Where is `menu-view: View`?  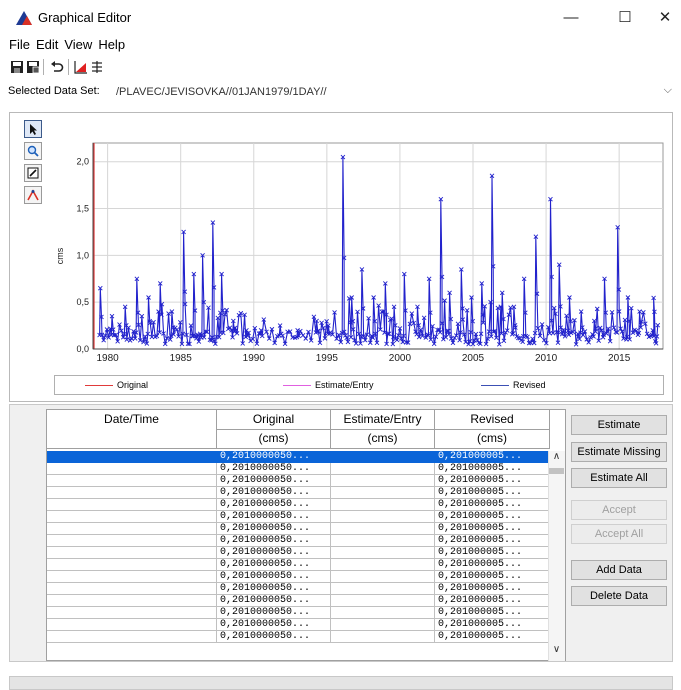 menu-view: View is located at coordinates (78, 44).